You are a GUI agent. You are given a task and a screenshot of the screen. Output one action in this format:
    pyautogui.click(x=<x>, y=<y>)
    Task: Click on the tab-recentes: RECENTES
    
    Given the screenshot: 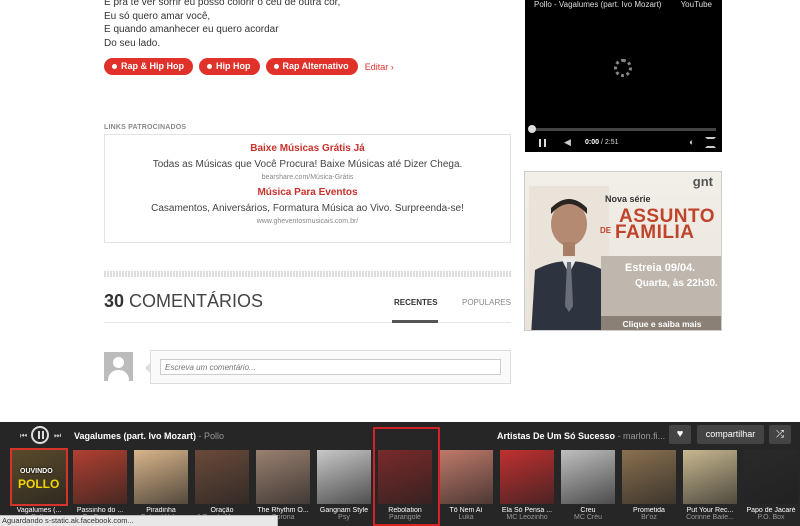 What is the action you would take?
    pyautogui.click(x=416, y=302)
    